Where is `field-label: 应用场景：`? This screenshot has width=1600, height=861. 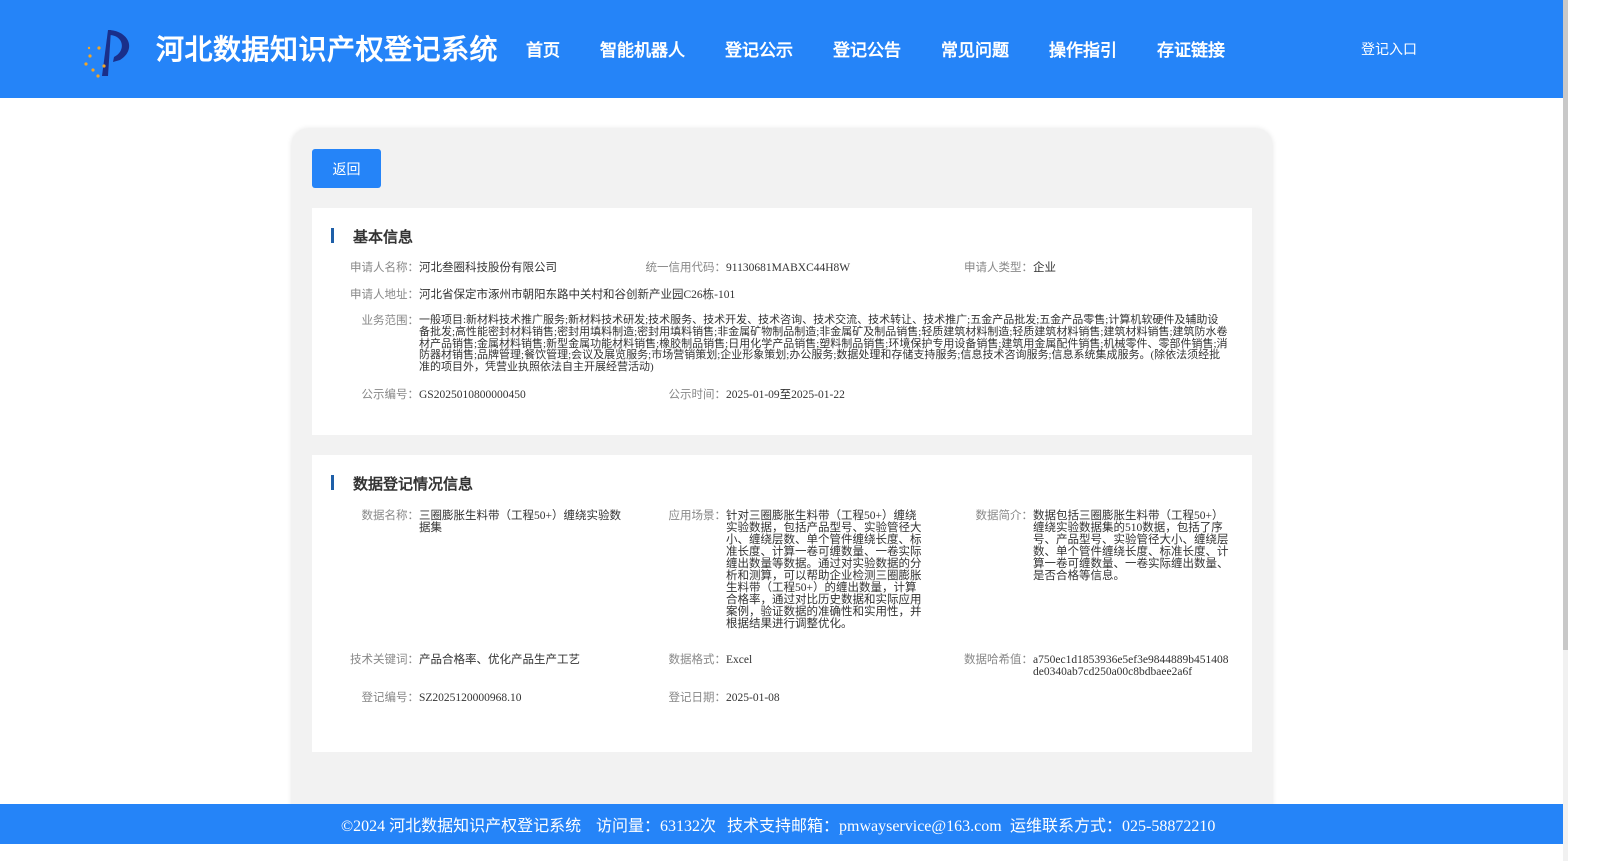 field-label: 应用场景： is located at coordinates (697, 516).